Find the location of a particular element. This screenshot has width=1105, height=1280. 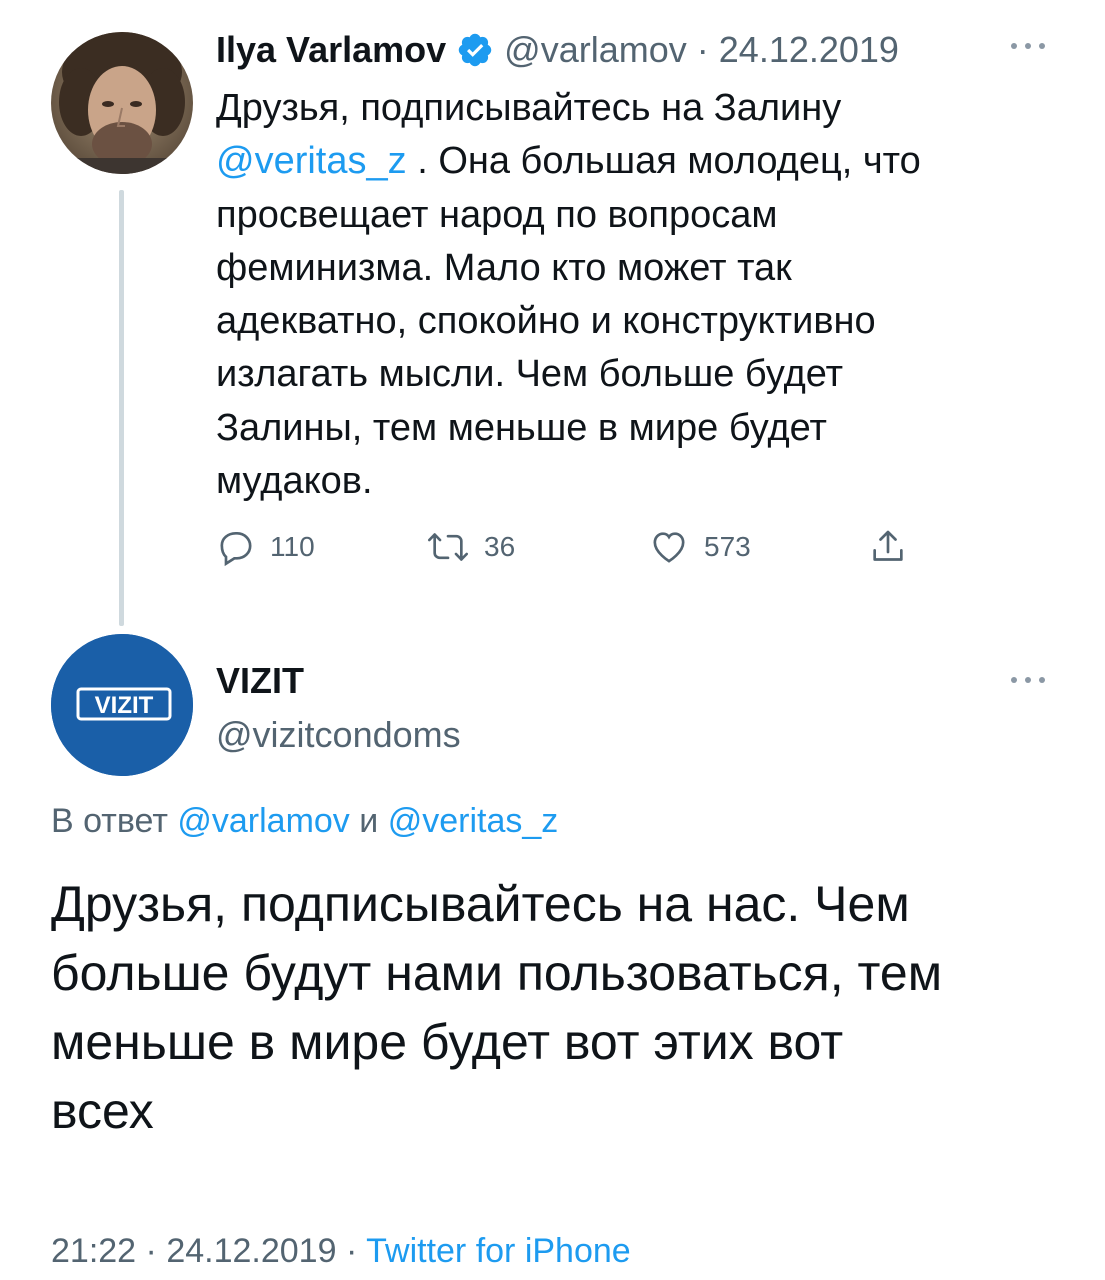

tweet-line: просвещает народ по вопросам is located at coordinates (497, 214).